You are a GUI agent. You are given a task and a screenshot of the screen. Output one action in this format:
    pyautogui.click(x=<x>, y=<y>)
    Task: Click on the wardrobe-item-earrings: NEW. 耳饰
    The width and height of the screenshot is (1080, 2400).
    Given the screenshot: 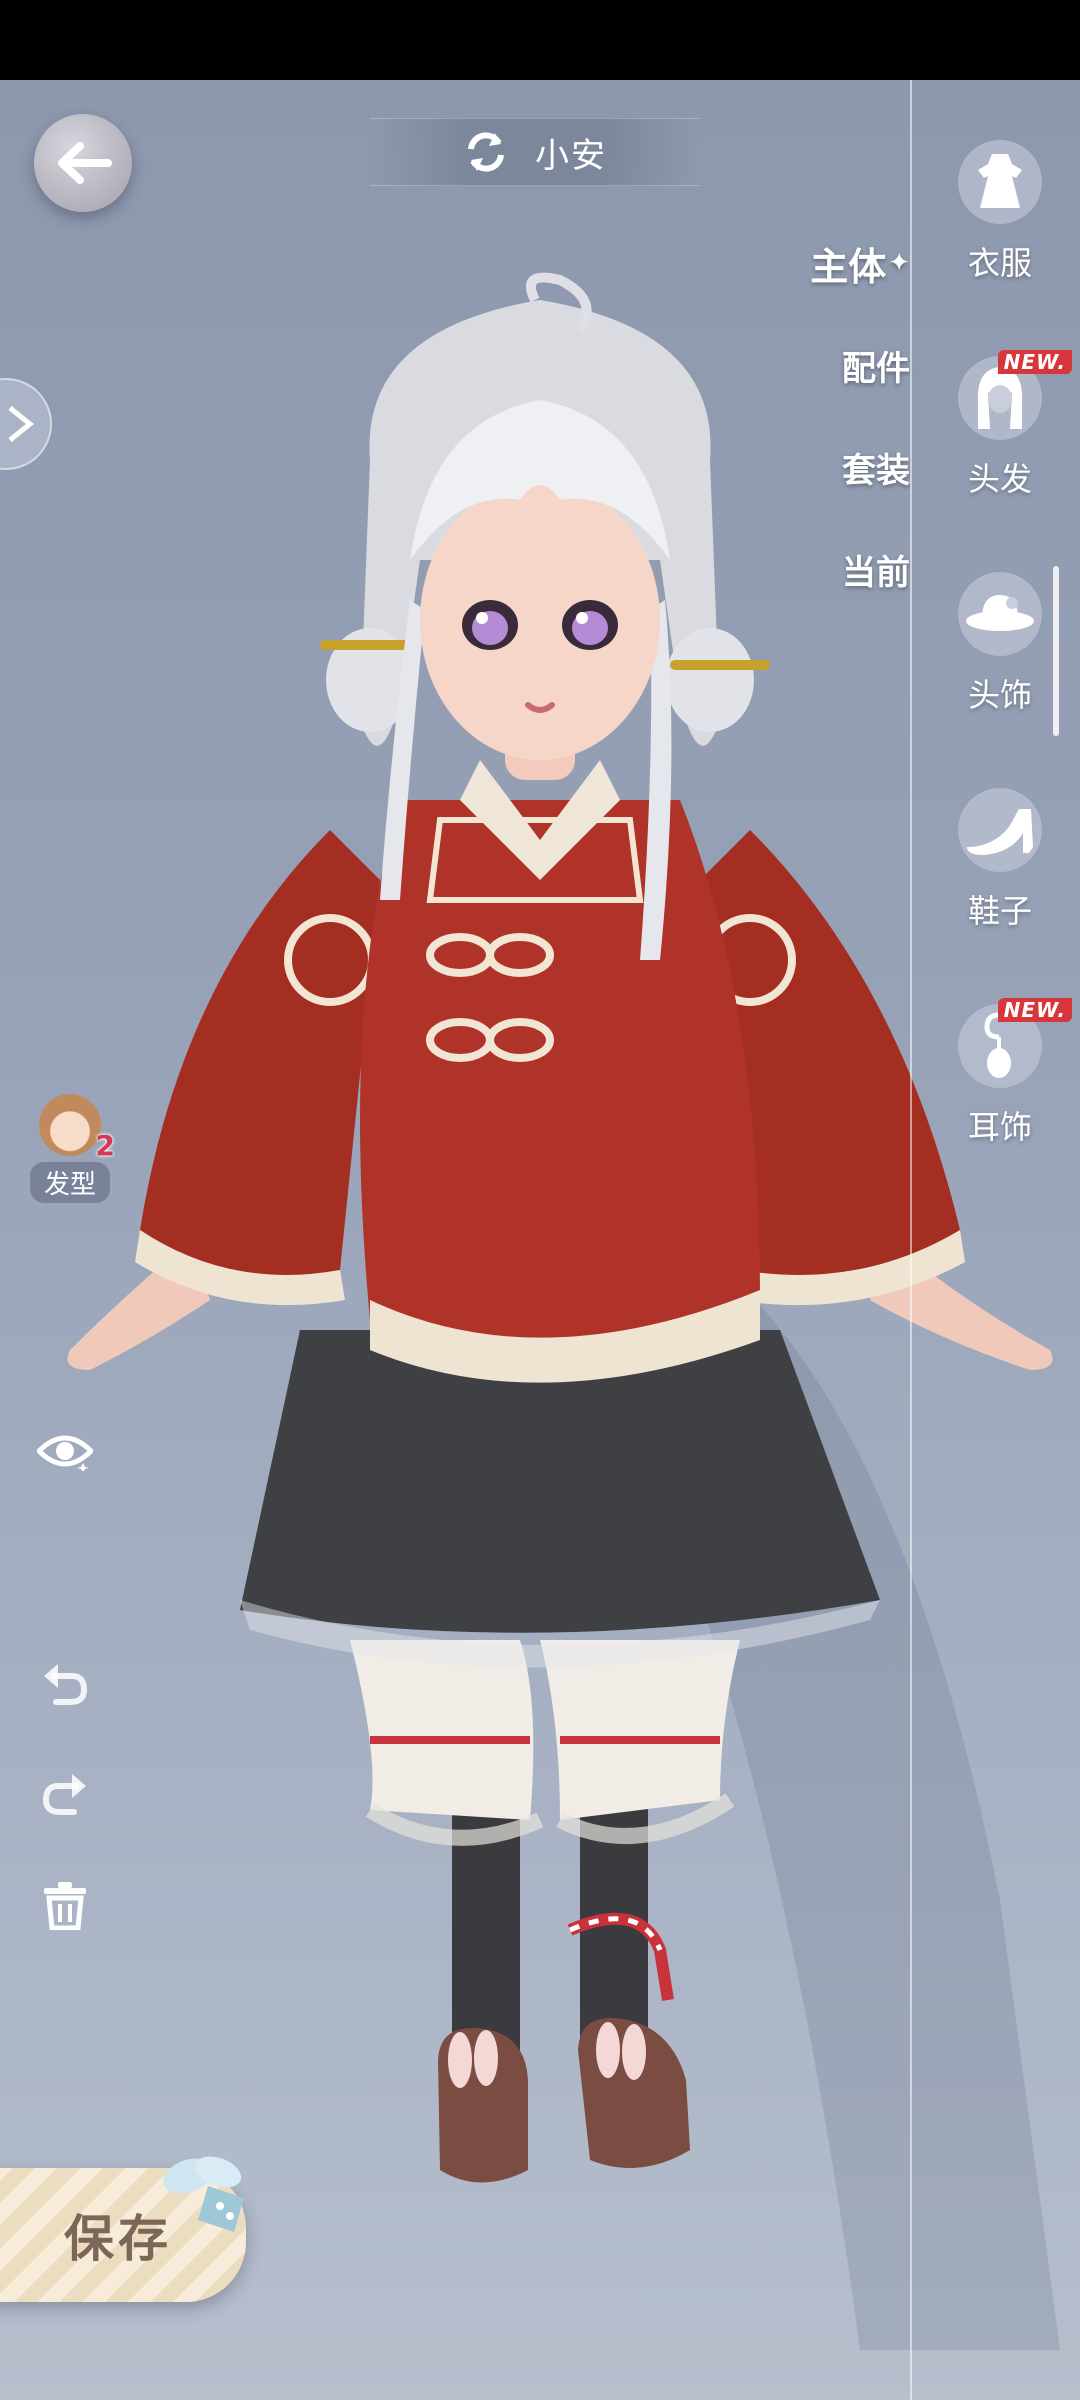 What is the action you would take?
    pyautogui.click(x=1000, y=1109)
    